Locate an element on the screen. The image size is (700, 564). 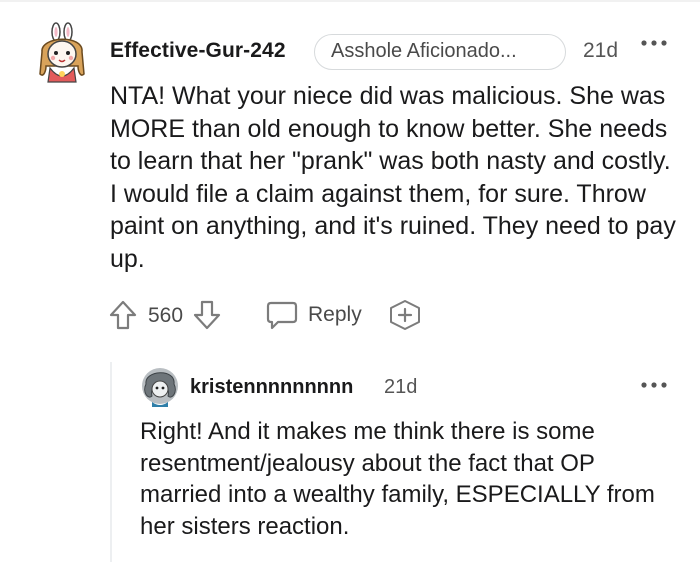
comment-author: Effective-Gur-242 is located at coordinates (198, 51).